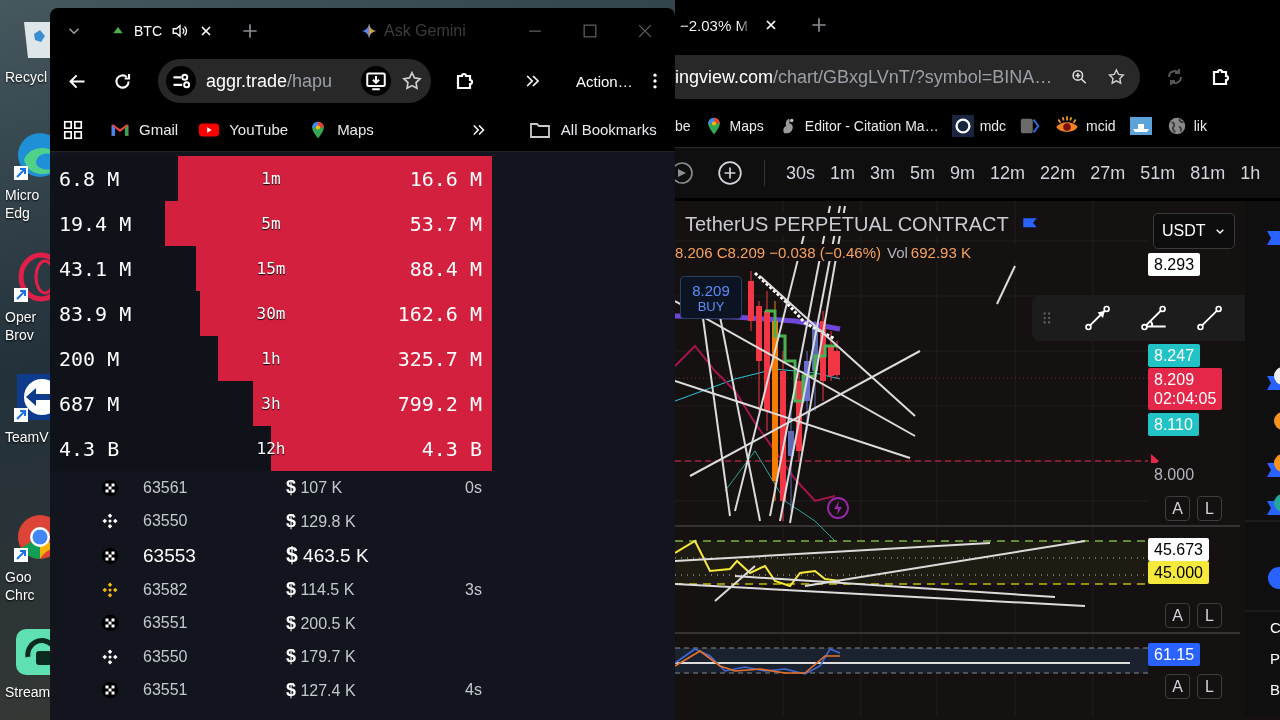  Describe the element at coordinates (940, 252) in the screenshot. I see `volume-value: 692.93 K` at that location.